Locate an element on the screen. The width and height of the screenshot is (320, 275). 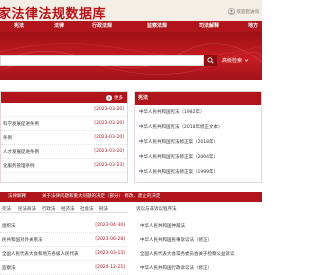
table-row: 组织法 [2023-04-30] is located at coordinates (64, 226).